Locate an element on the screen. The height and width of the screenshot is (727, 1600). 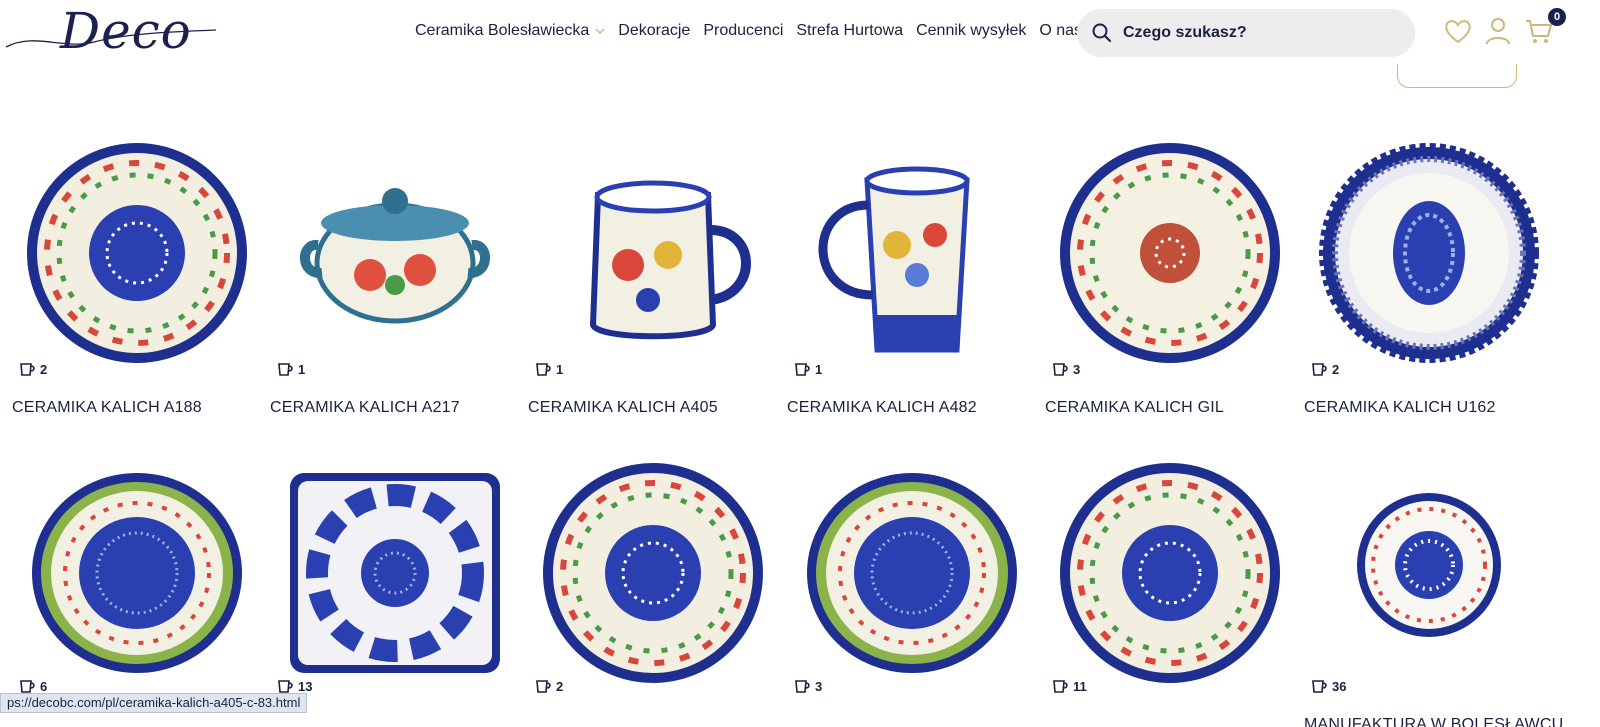
product-card: 3 is located at coordinates (912, 591).